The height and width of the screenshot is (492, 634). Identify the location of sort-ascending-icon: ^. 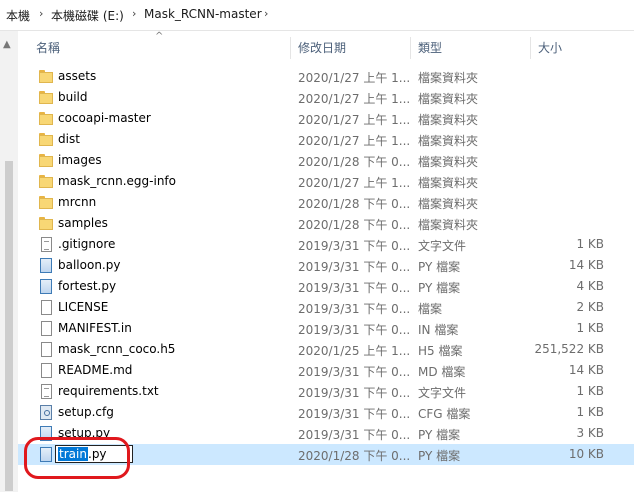
(159, 36).